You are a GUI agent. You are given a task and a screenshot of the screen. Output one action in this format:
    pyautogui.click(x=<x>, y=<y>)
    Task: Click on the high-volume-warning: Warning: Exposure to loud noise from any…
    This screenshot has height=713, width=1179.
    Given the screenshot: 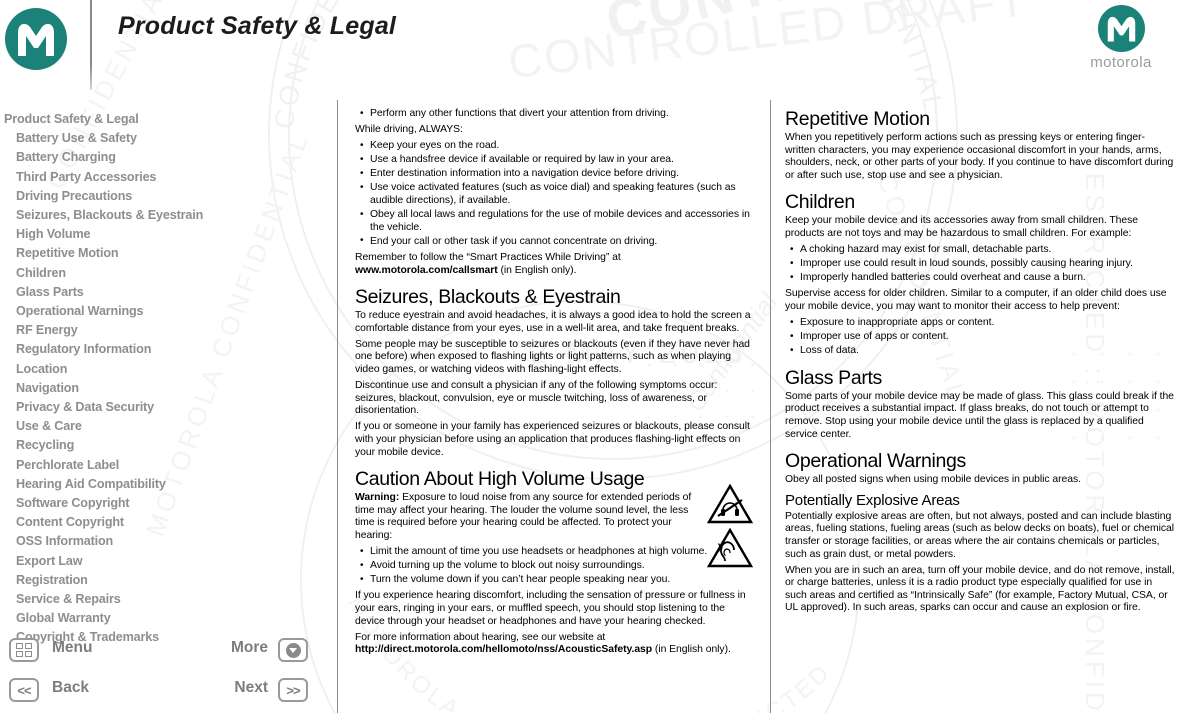 What is the action you would take?
    pyautogui.click(x=531, y=517)
    